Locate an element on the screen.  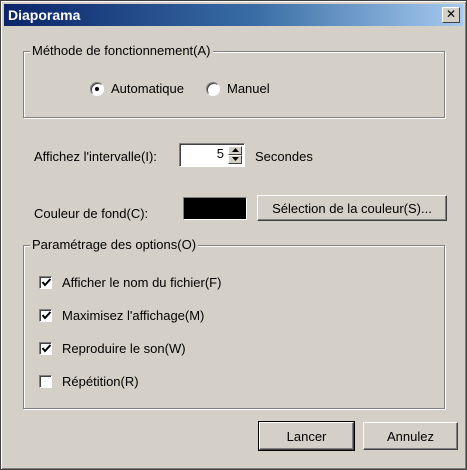
arrow-up-icon is located at coordinates (235, 150).